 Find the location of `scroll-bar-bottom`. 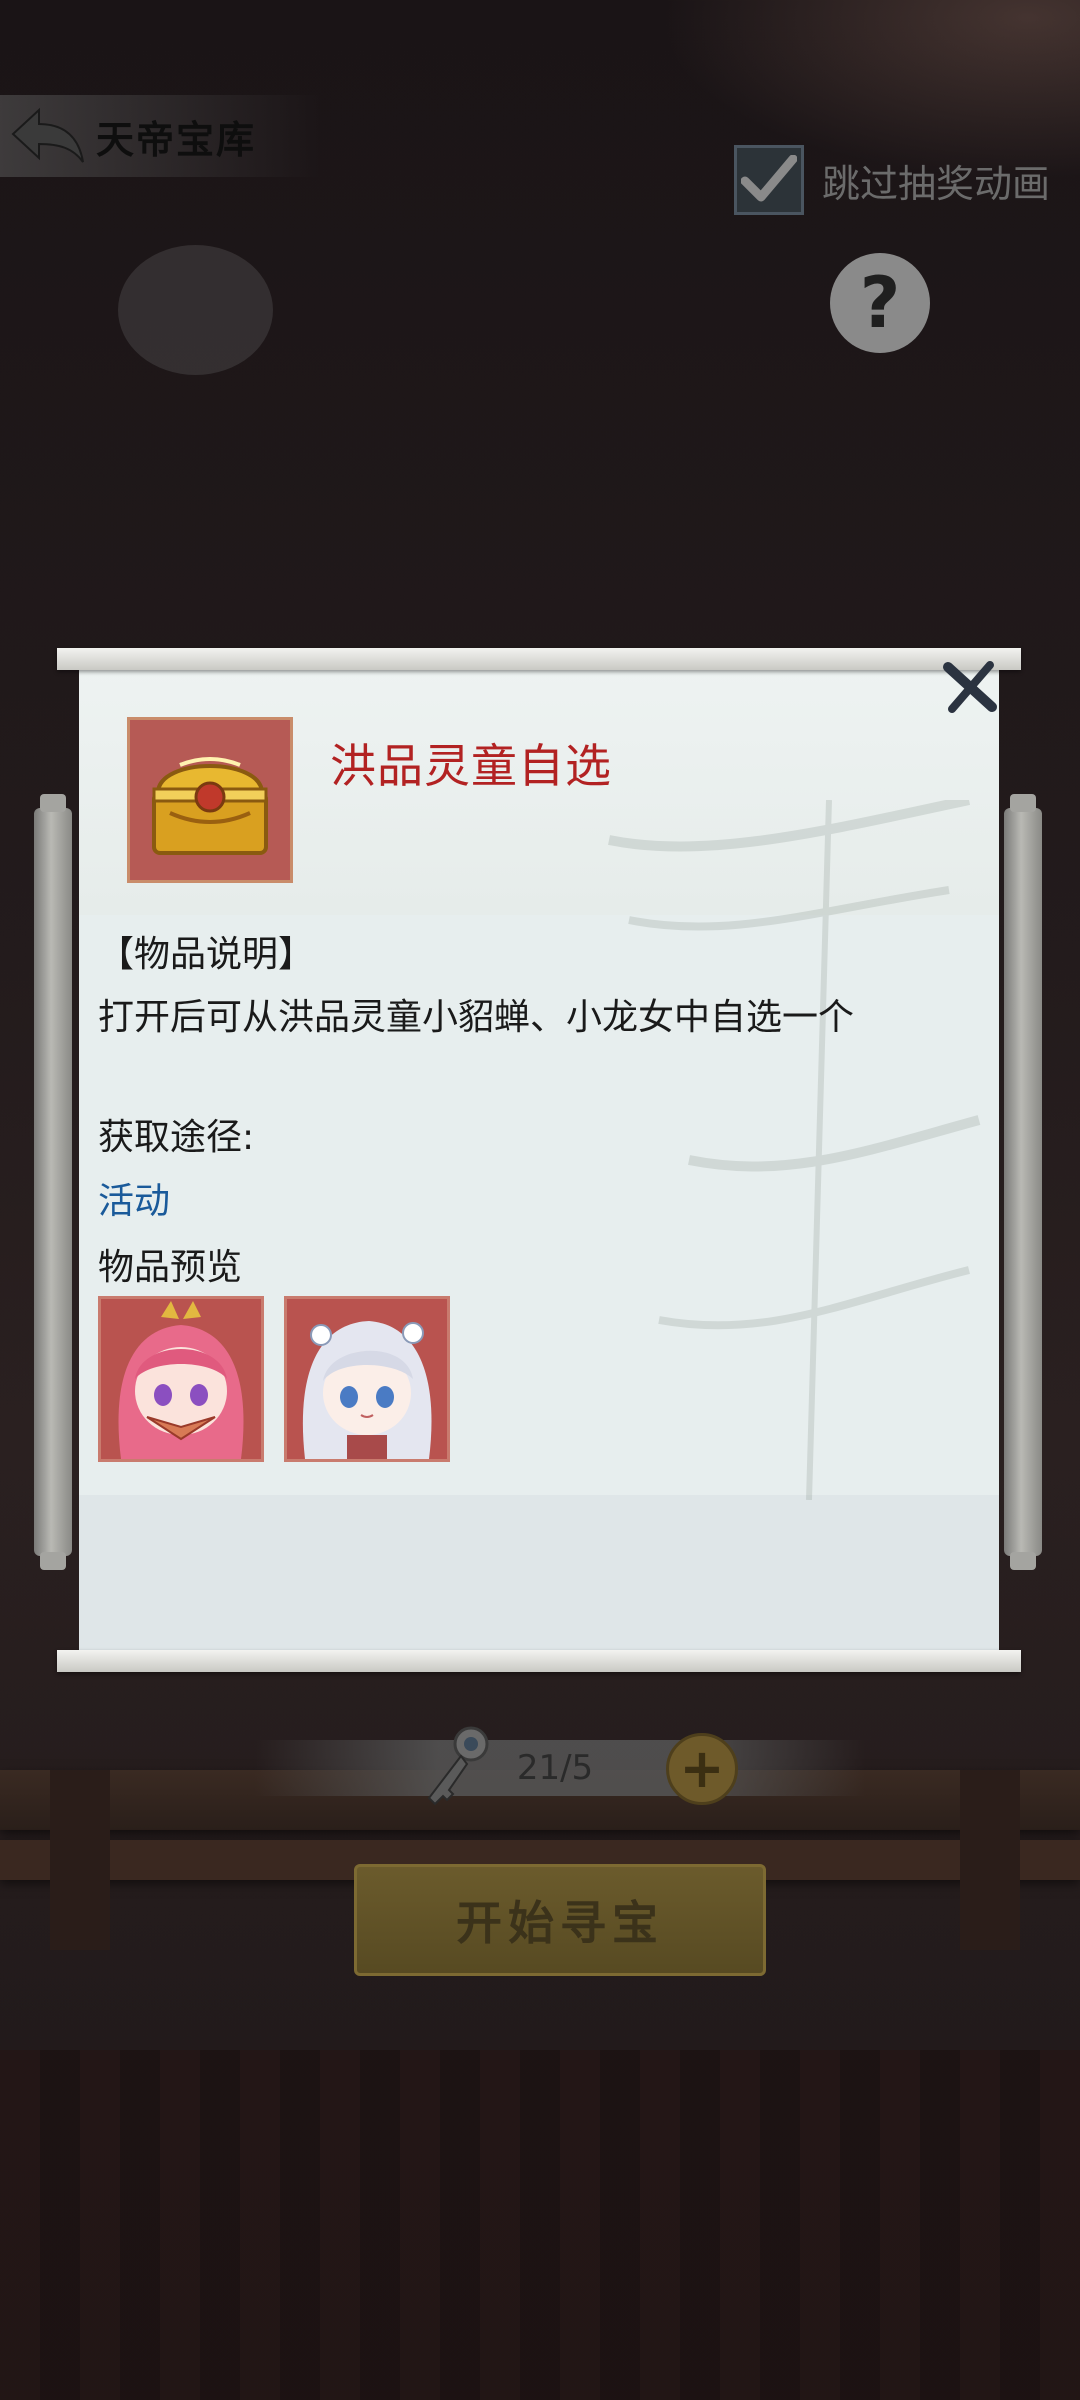

scroll-bar-bottom is located at coordinates (539, 1661).